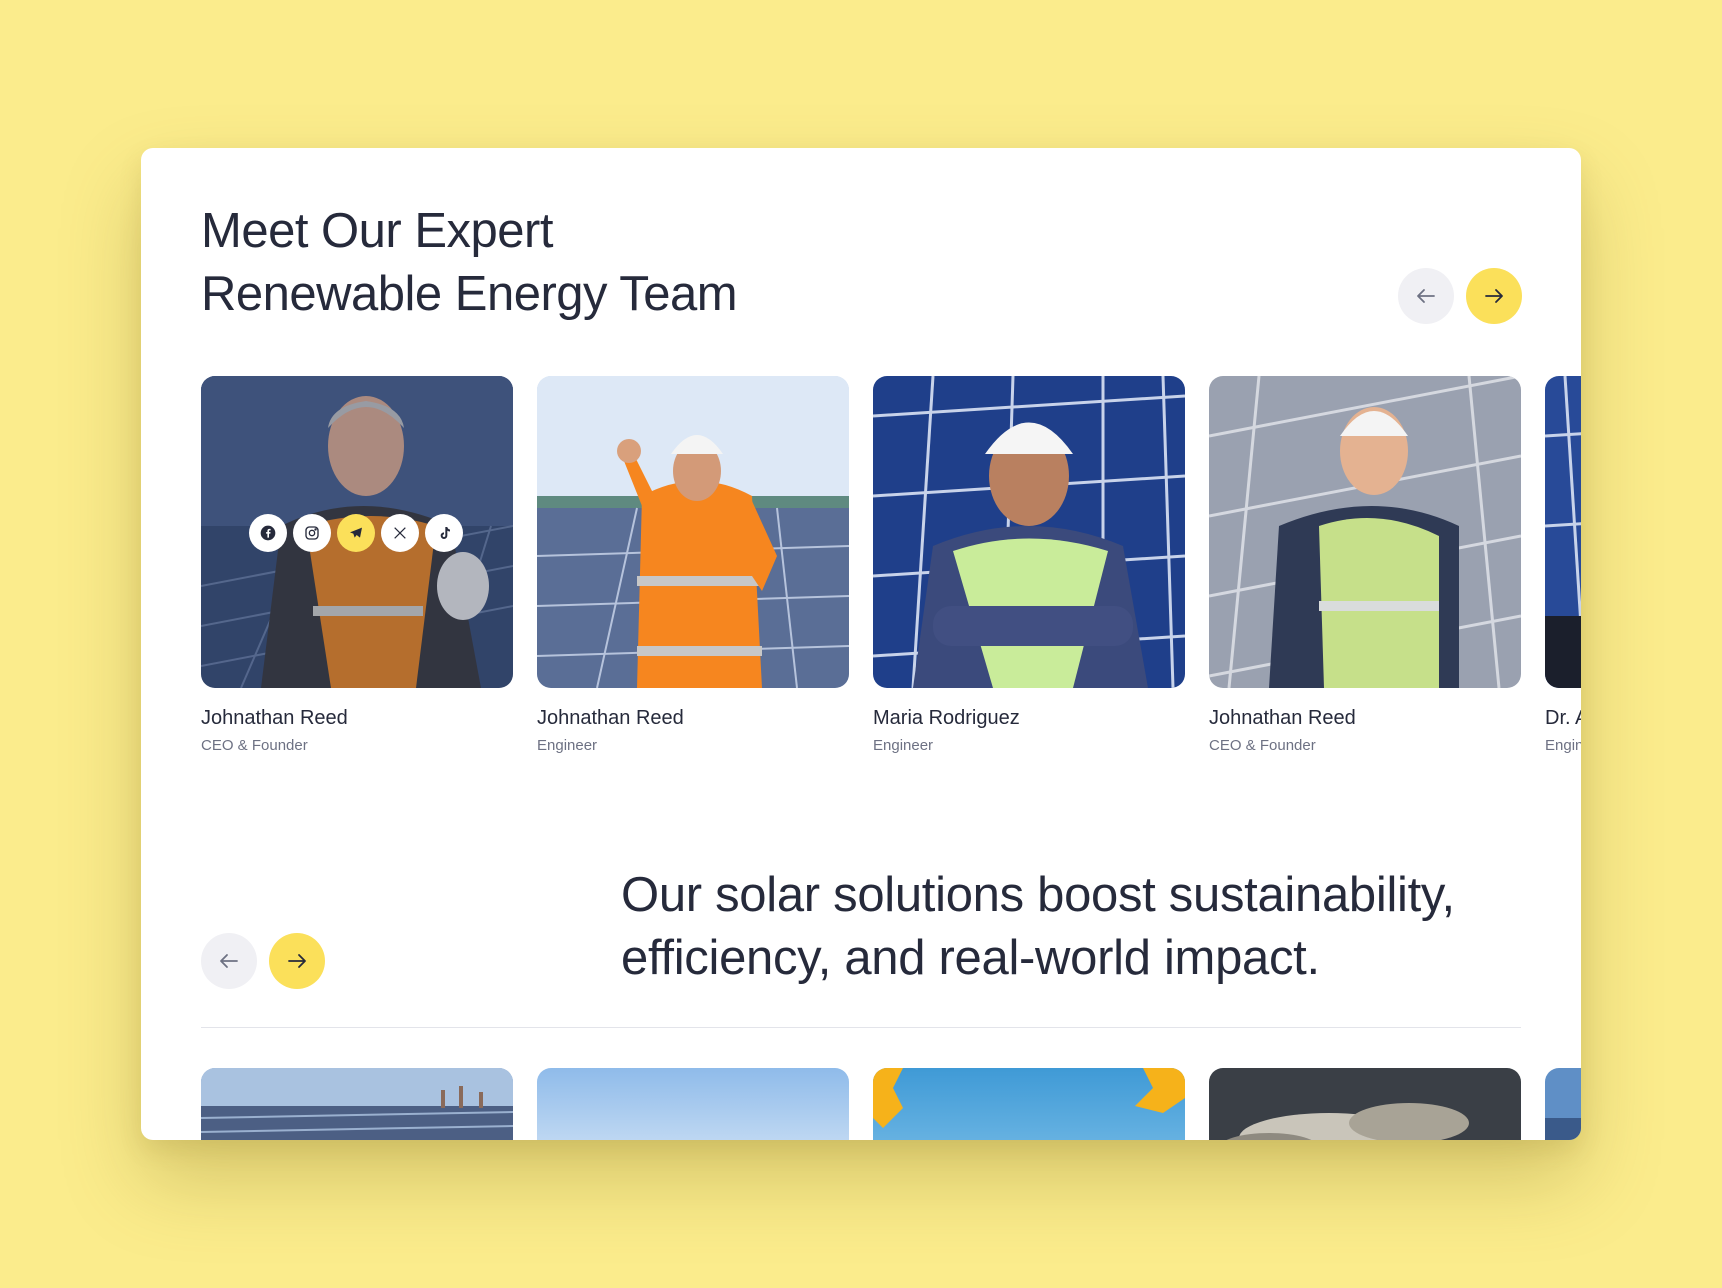 The height and width of the screenshot is (1288, 1722). I want to click on telegram-icon, so click(356, 532).